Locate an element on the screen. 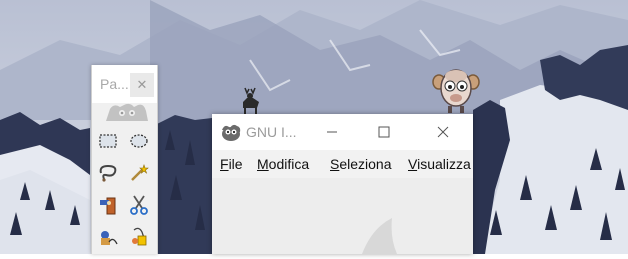  fuzzy-select-tool-icon is located at coordinates (140, 172).